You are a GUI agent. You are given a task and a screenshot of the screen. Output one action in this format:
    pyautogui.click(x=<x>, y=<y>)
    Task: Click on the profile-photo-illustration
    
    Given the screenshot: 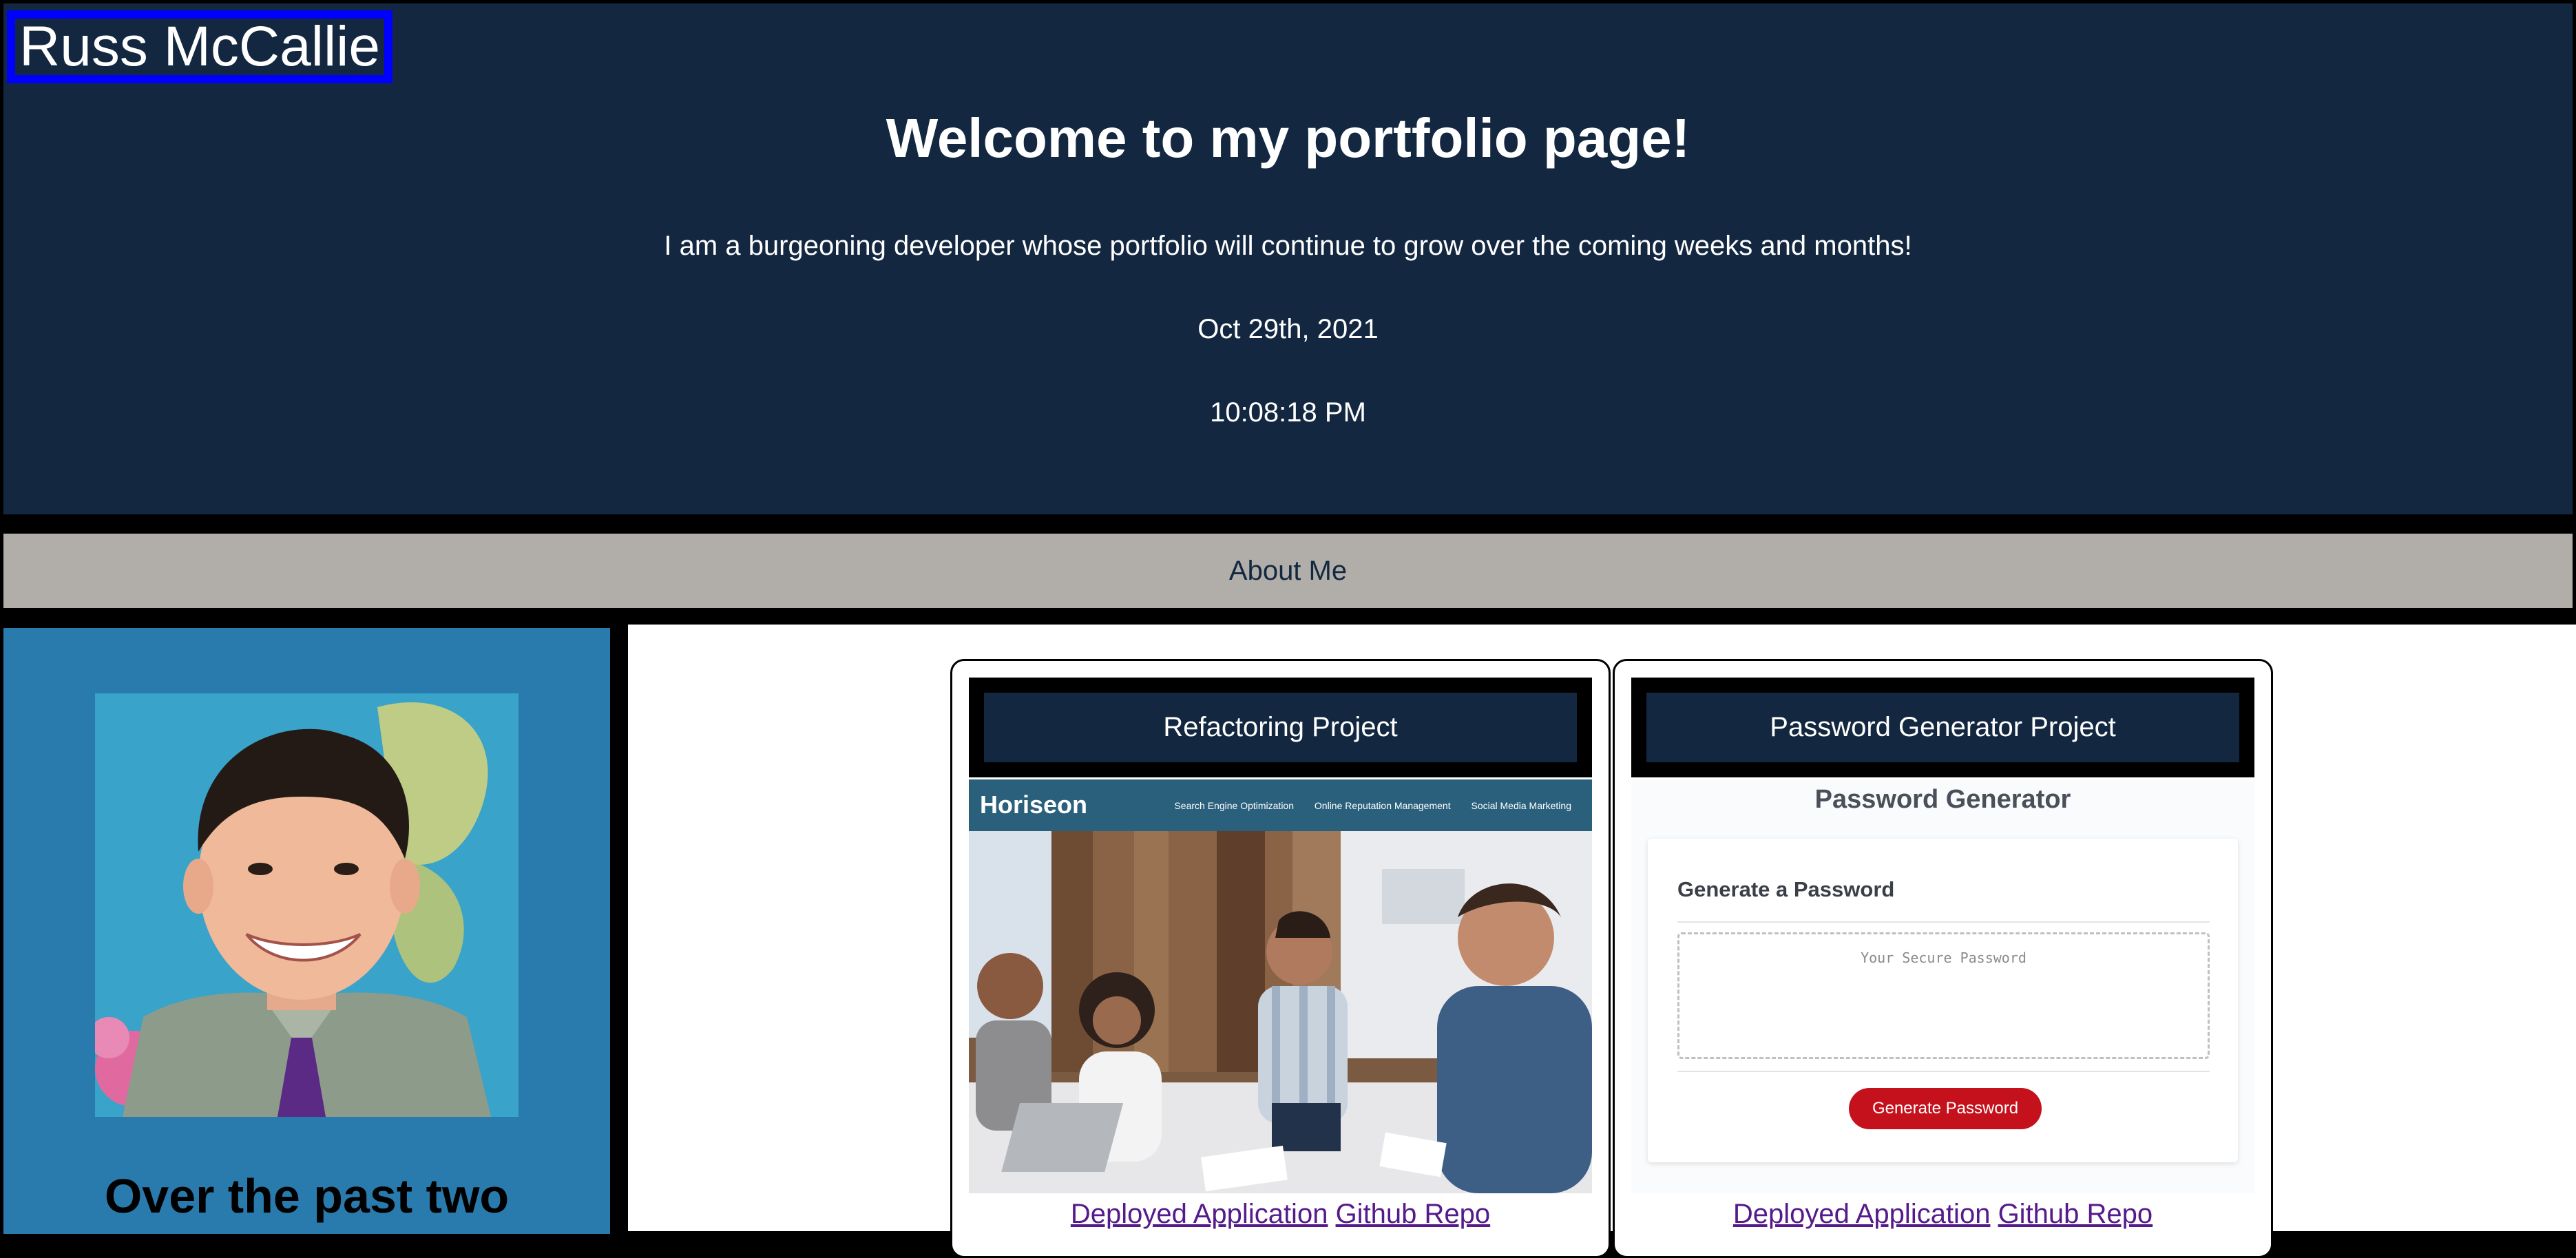 What is the action you would take?
    pyautogui.click(x=307, y=905)
    